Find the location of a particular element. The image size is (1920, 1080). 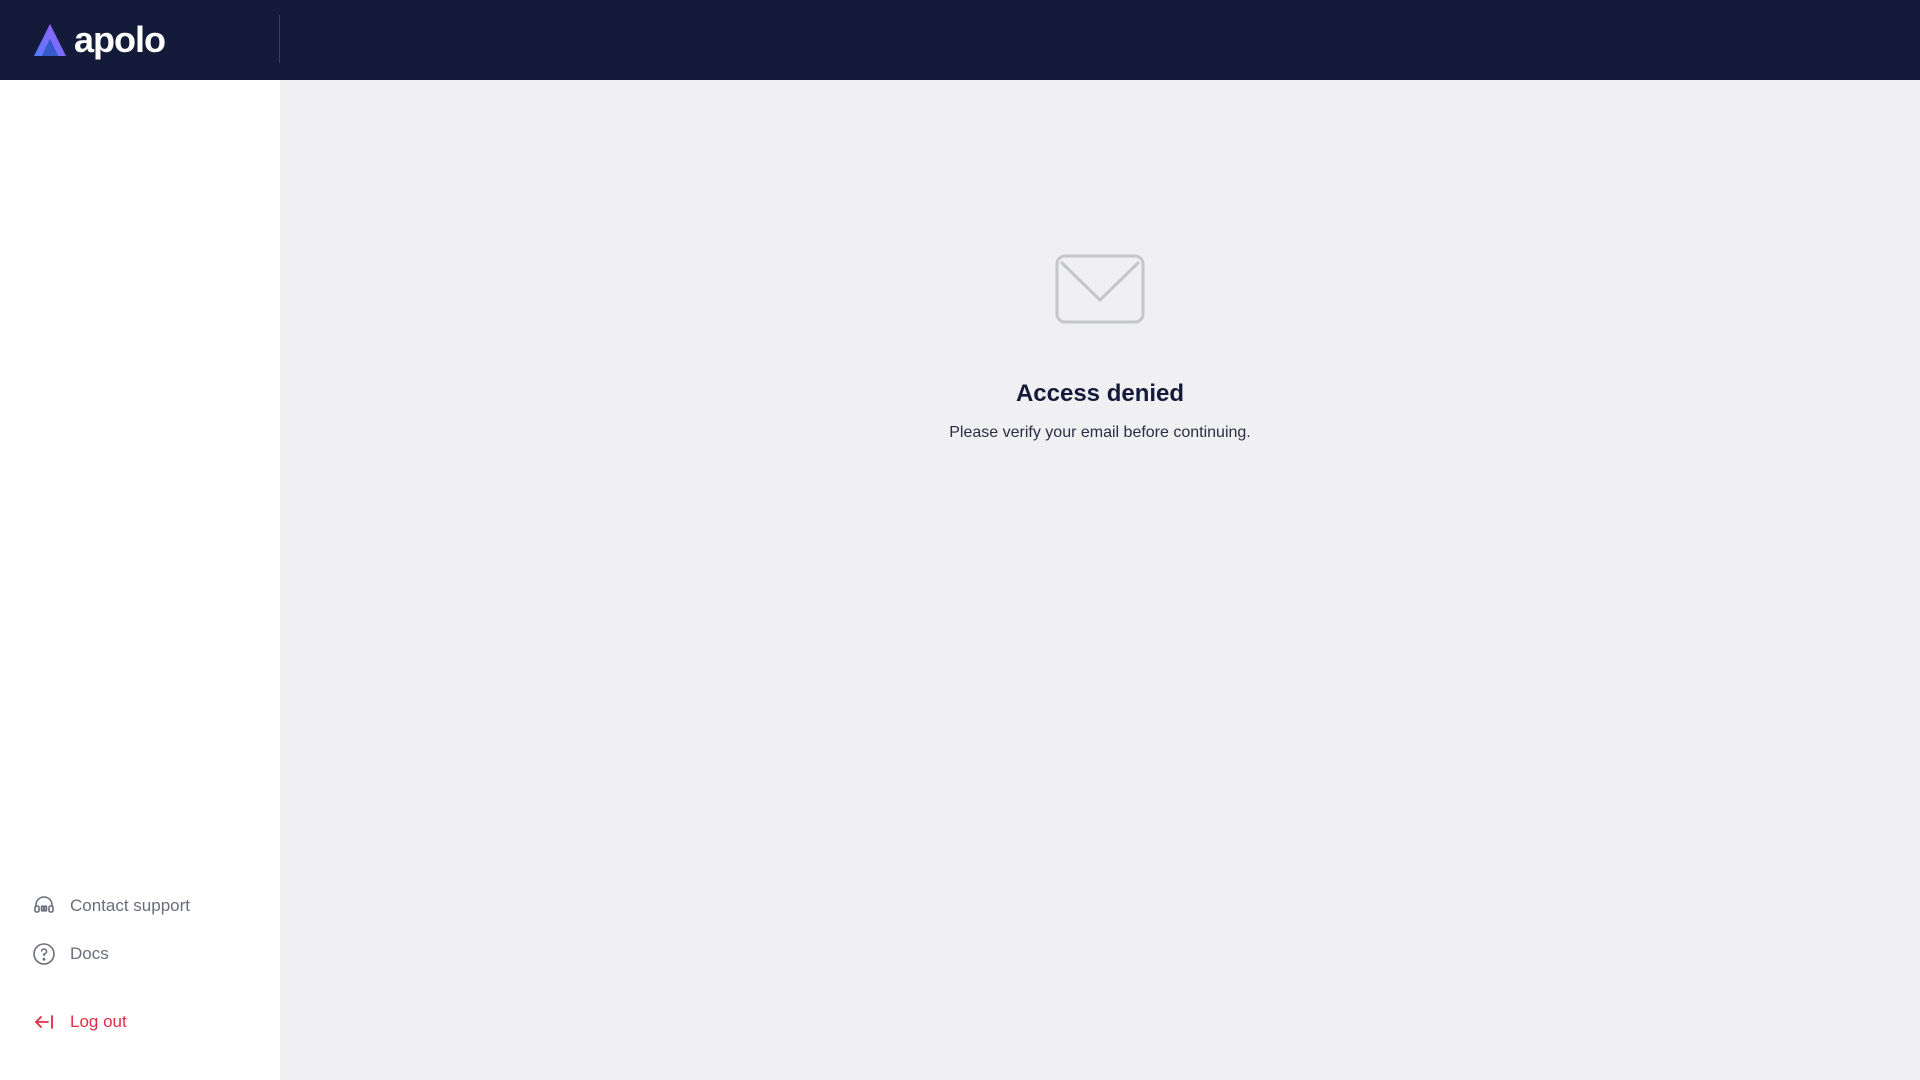

apolo-logo: apolo is located at coordinates (99, 40).